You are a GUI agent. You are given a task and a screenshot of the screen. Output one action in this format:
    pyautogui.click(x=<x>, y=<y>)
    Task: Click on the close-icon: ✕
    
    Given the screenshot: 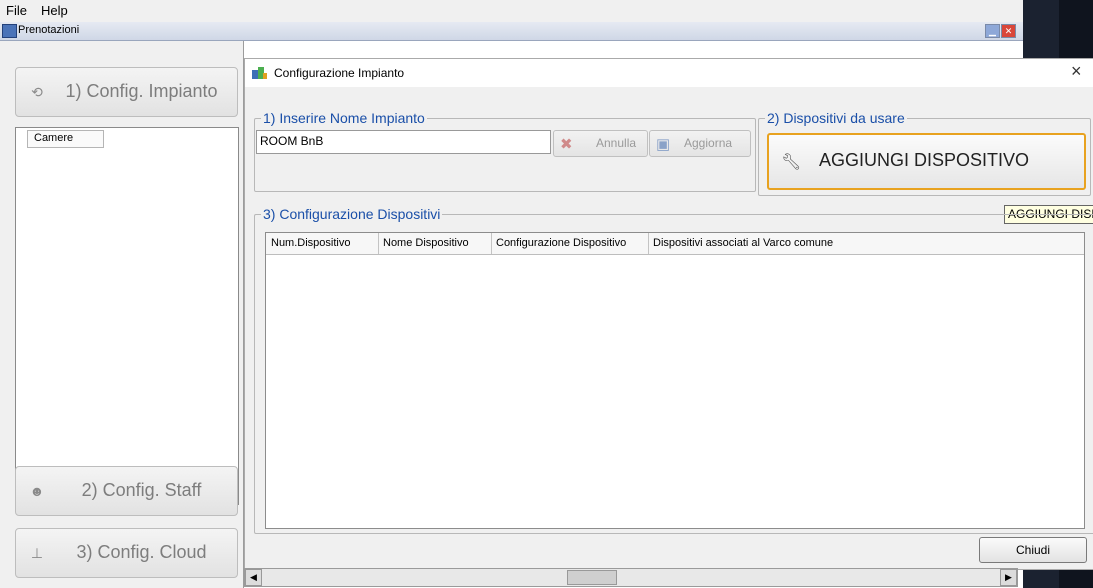 What is the action you would take?
    pyautogui.click(x=1008, y=31)
    